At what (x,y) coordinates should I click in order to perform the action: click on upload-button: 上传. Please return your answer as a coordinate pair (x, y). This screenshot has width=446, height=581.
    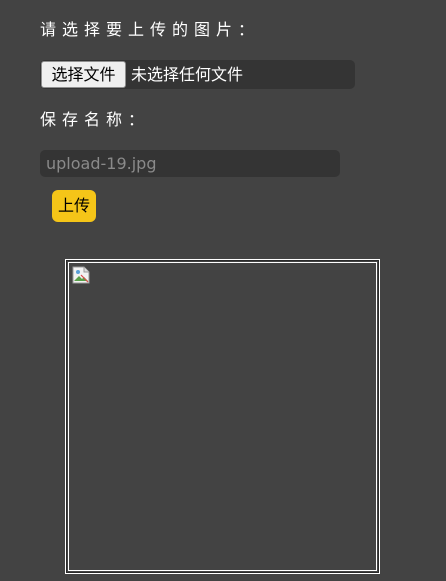
    Looking at the image, I should click on (74, 206).